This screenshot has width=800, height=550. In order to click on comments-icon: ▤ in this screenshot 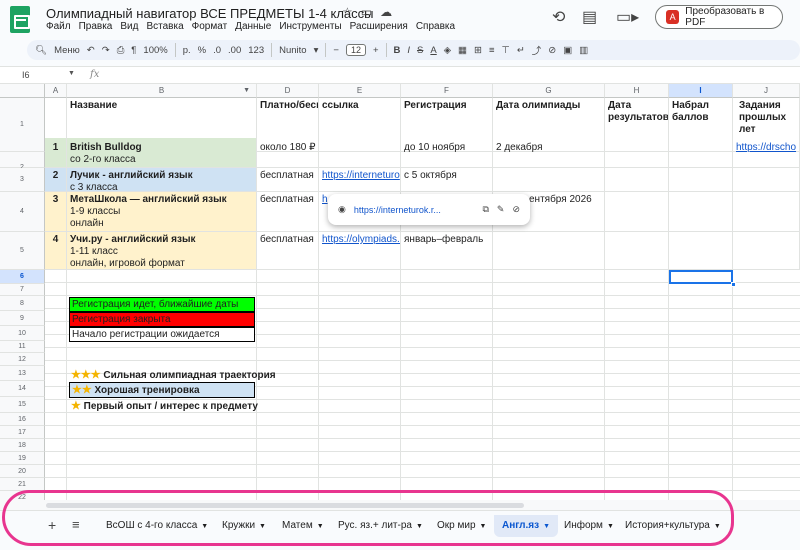, I will do `click(589, 17)`.